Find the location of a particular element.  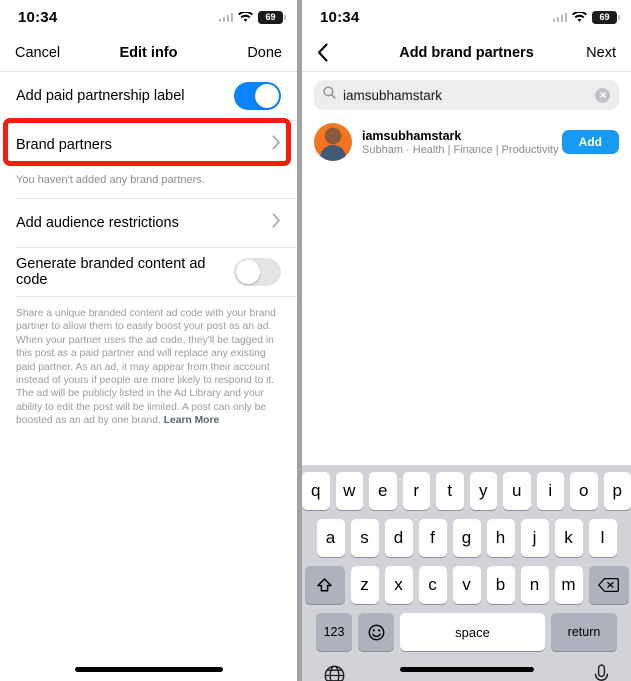

keyboard-row-1: q w e r t y u i o p is located at coordinates (466, 491).